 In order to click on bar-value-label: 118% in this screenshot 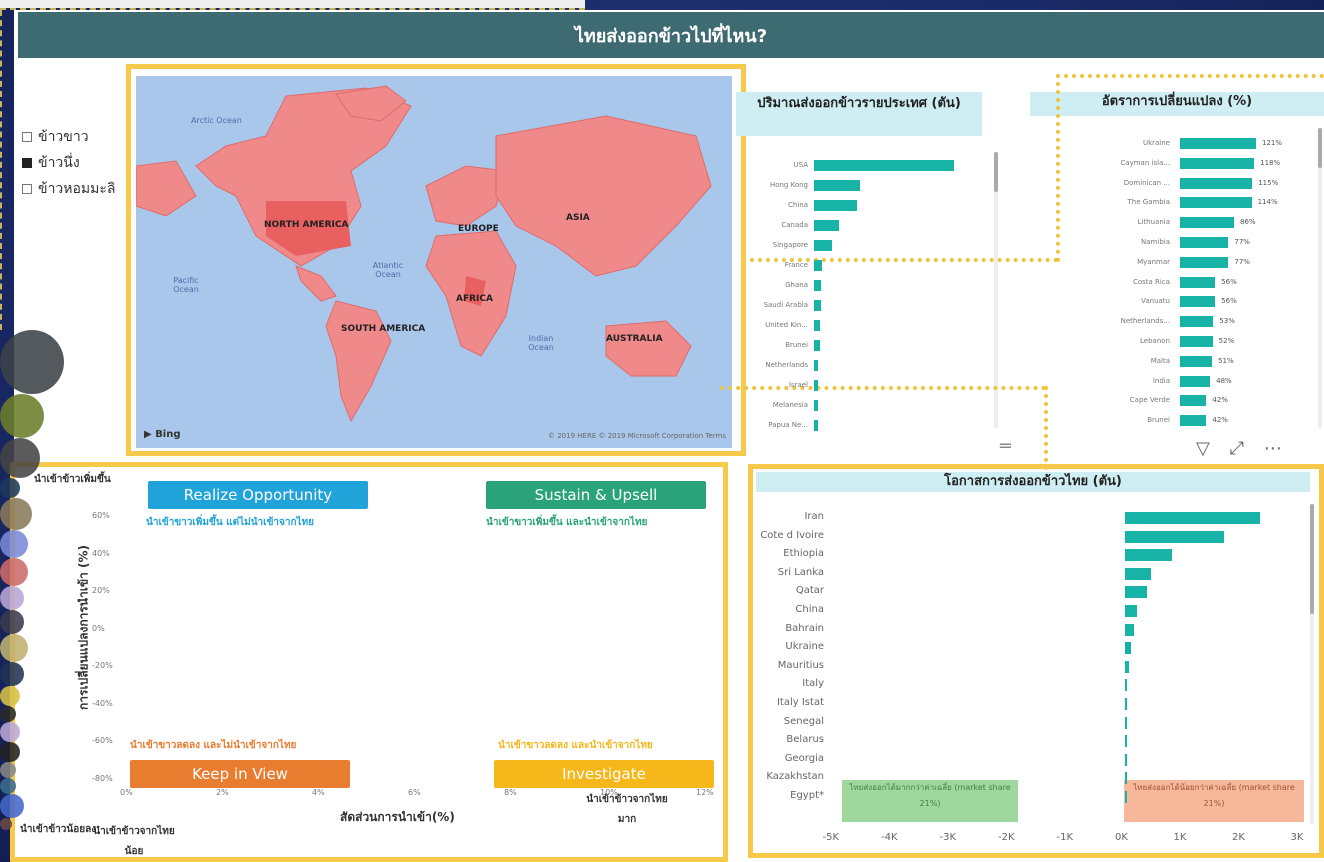, I will do `click(1270, 162)`.